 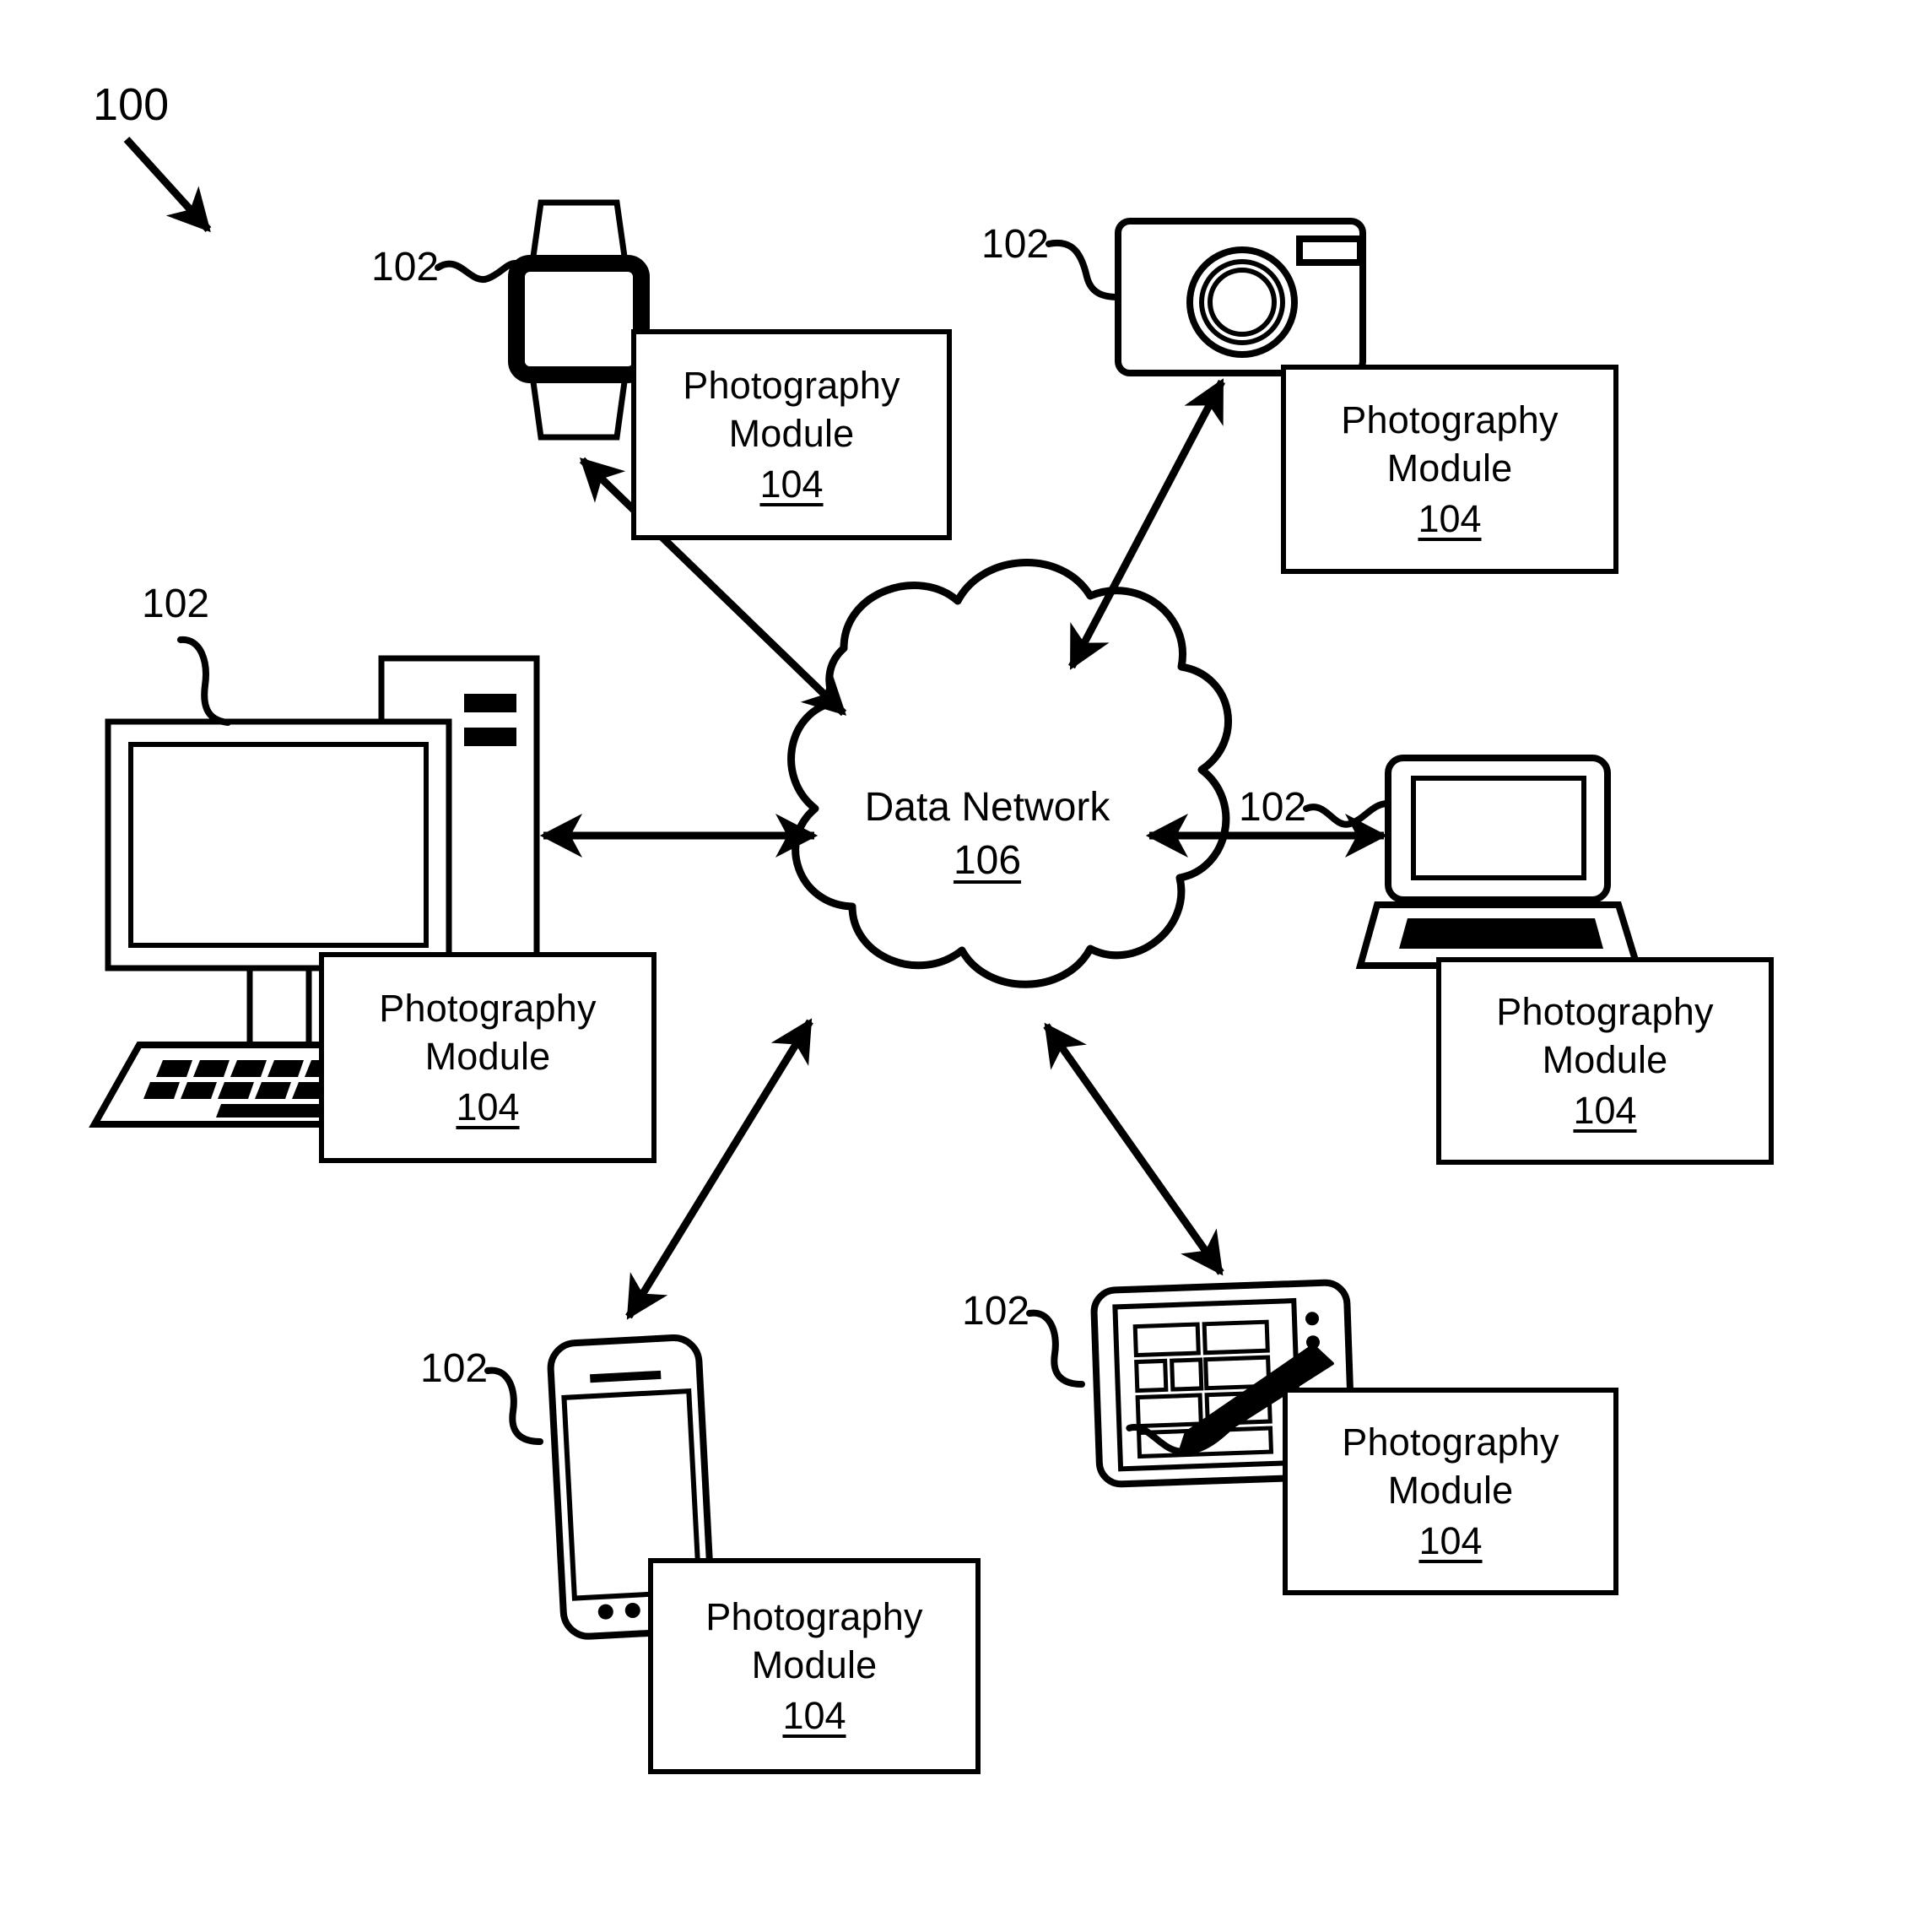 I want to click on ref-label-camera: 102, so click(x=1015, y=244).